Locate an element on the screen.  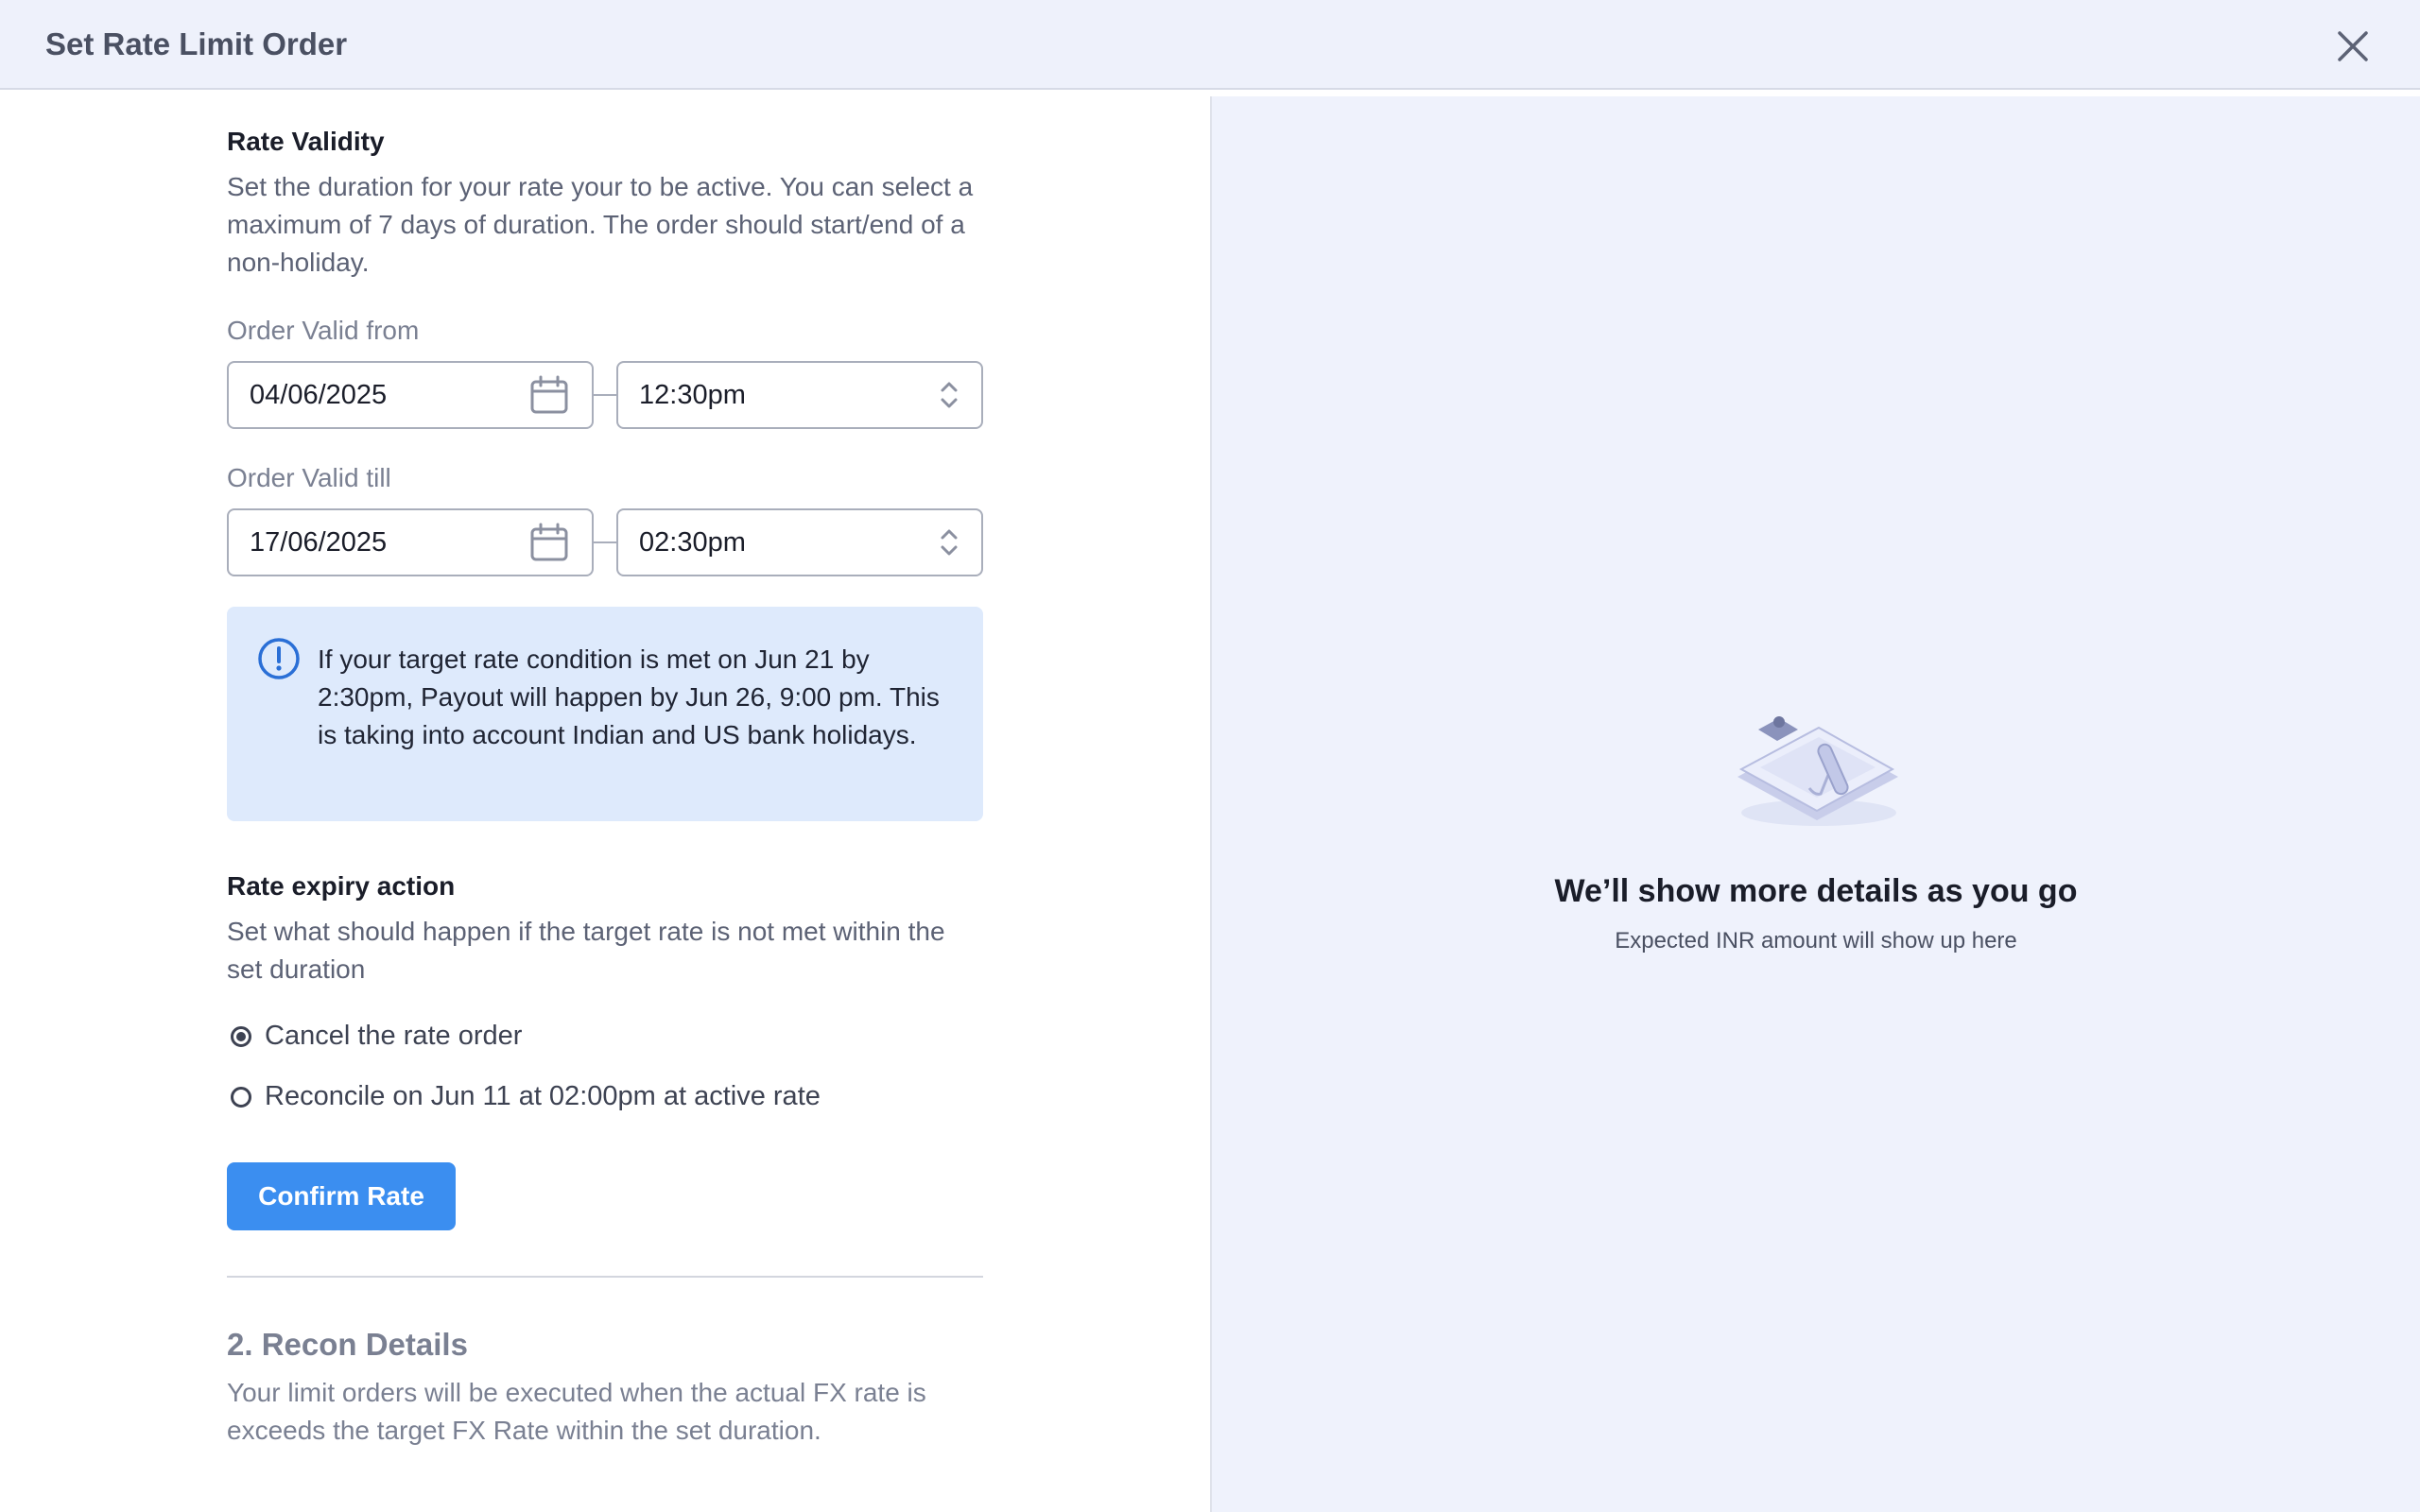
close-button is located at coordinates (2353, 46).